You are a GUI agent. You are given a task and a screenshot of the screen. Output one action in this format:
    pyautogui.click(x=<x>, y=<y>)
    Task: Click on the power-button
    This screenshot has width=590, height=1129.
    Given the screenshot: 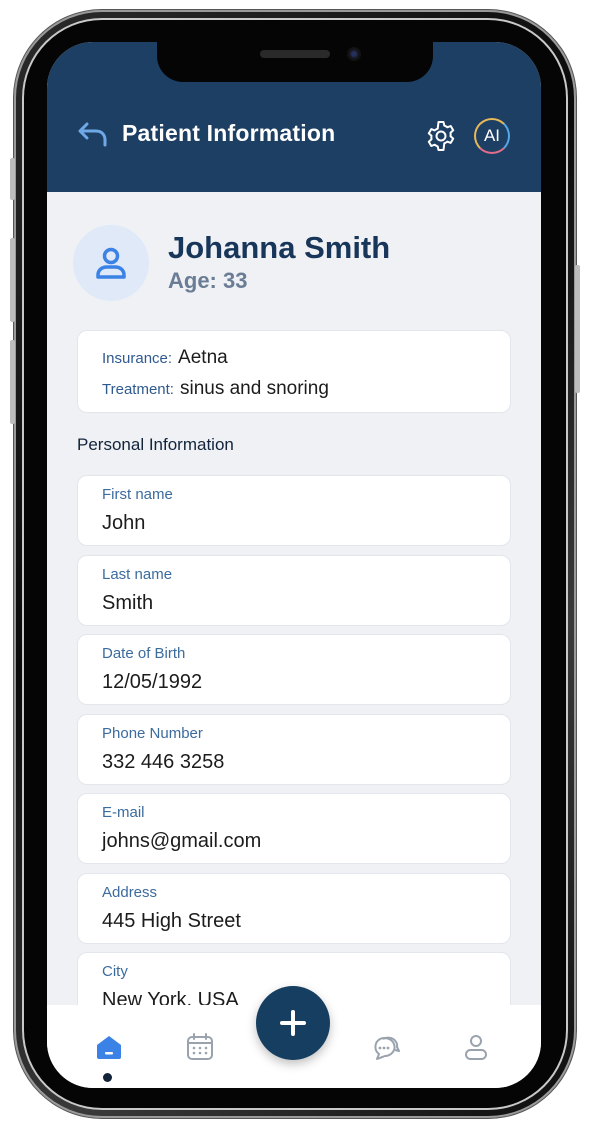 What is the action you would take?
    pyautogui.click(x=577, y=329)
    